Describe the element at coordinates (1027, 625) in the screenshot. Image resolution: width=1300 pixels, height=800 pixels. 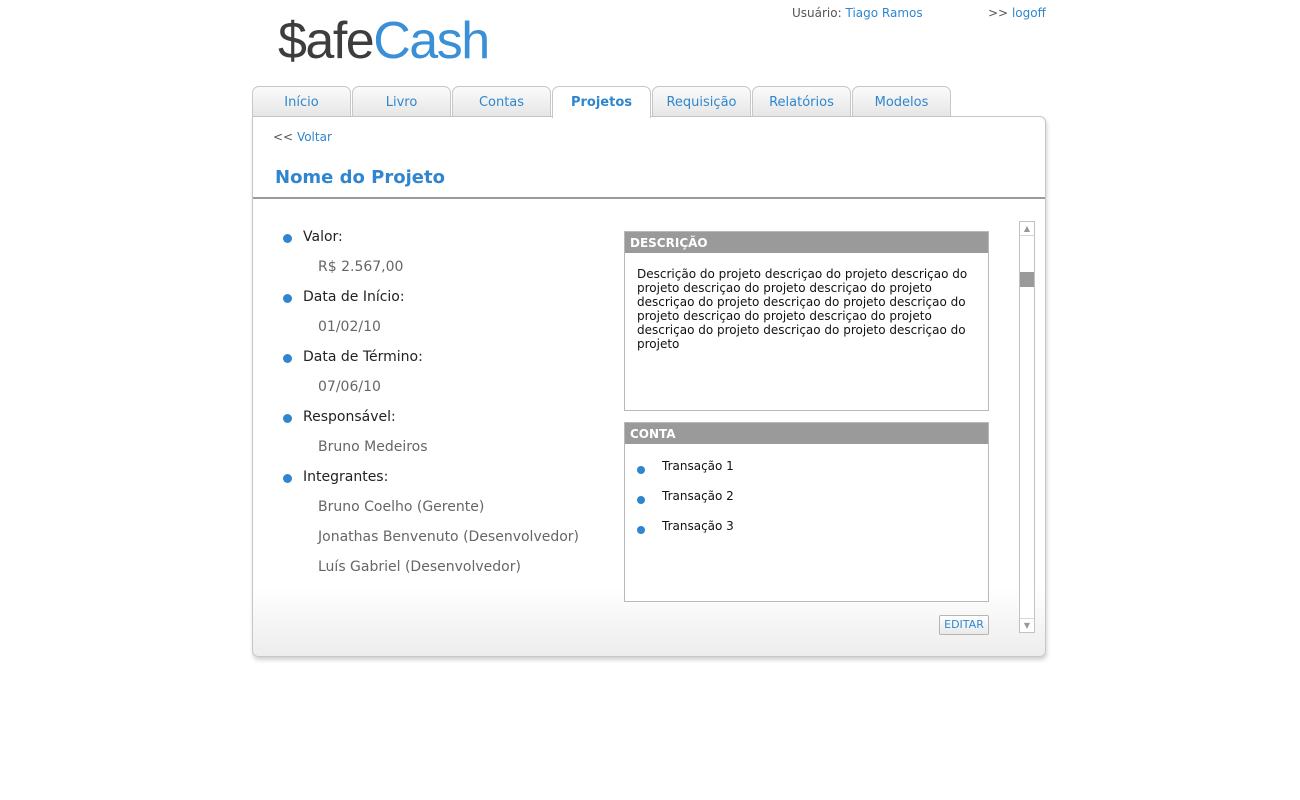
I see `scroll-down-arrow-icon: ▼` at that location.